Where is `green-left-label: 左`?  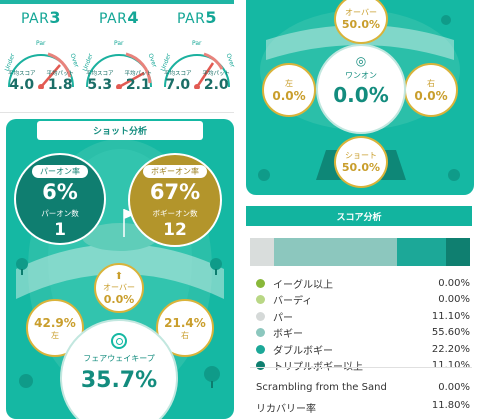 green-left-label: 左 is located at coordinates (289, 83).